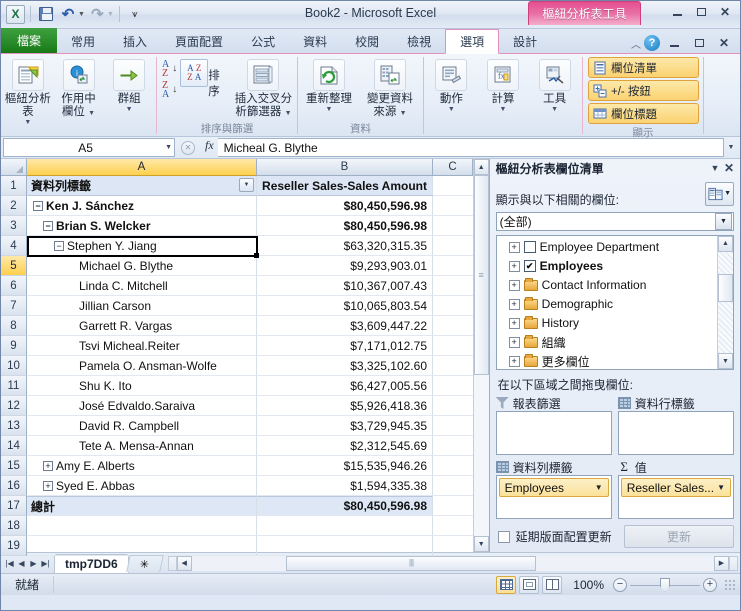  Describe the element at coordinates (553, 487) in the screenshot. I see `row-labels-chip: Employees ▼` at that location.